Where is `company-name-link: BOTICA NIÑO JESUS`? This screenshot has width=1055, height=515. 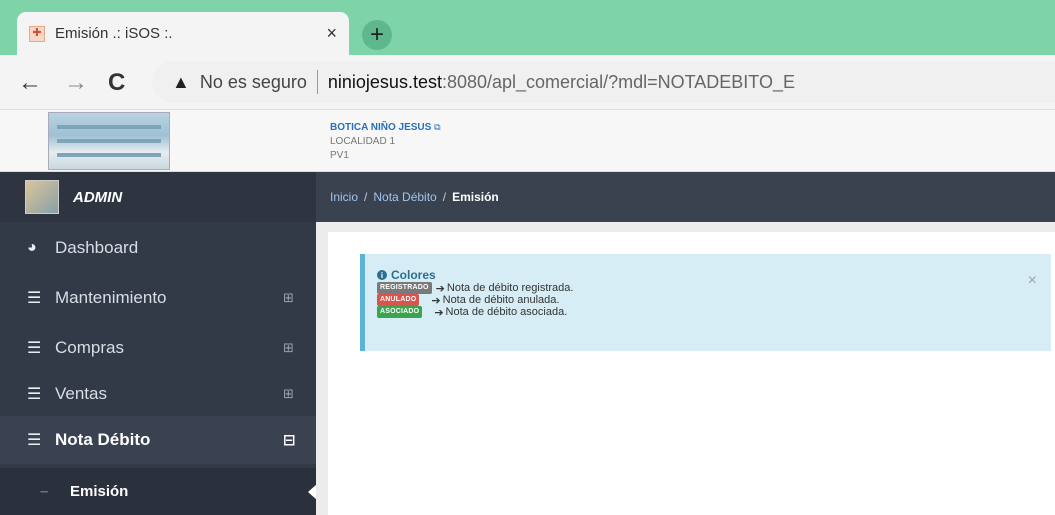 company-name-link: BOTICA NIÑO JESUS is located at coordinates (380, 127).